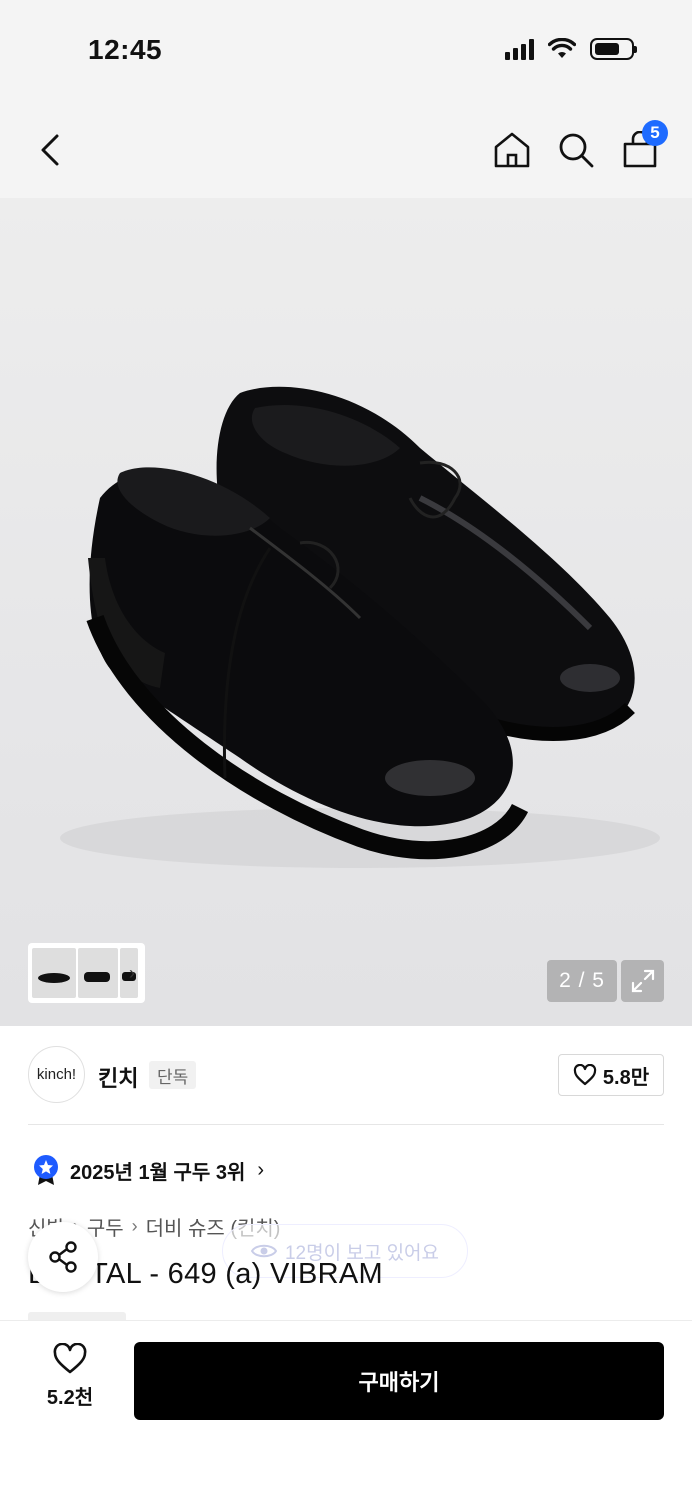  Describe the element at coordinates (158, 1172) in the screenshot. I see `ranking-text: 2025년 1월 구두 3위` at that location.